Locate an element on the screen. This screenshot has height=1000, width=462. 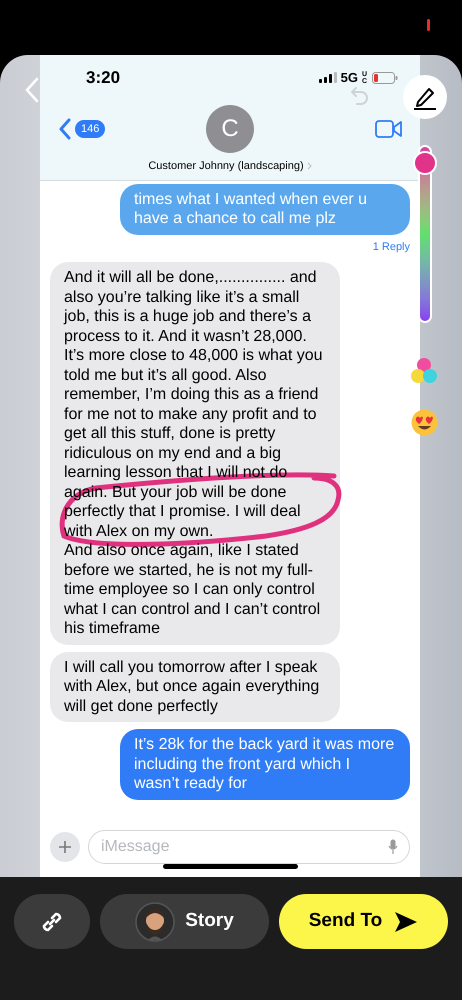
chevron-right-icon is located at coordinates (309, 166).